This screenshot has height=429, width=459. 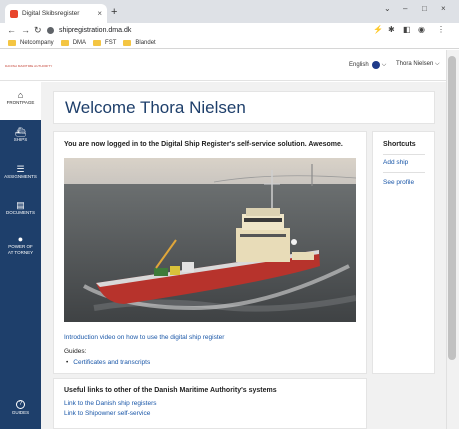 What do you see at coordinates (108, 362) in the screenshot?
I see `certificates-link: Certificates and transcripts` at bounding box center [108, 362].